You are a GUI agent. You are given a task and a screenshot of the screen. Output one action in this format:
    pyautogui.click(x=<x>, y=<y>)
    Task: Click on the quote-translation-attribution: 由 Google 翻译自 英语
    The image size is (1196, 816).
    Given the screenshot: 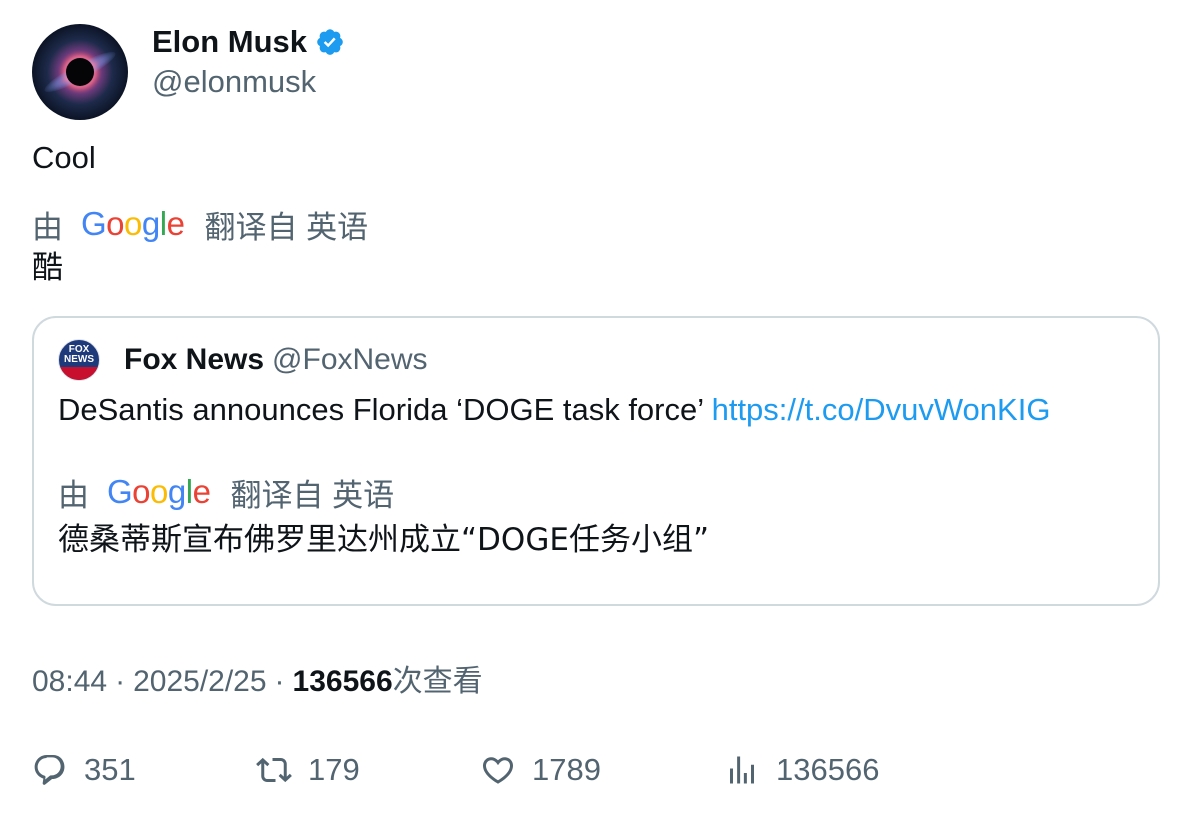 What is the action you would take?
    pyautogui.click(x=596, y=492)
    